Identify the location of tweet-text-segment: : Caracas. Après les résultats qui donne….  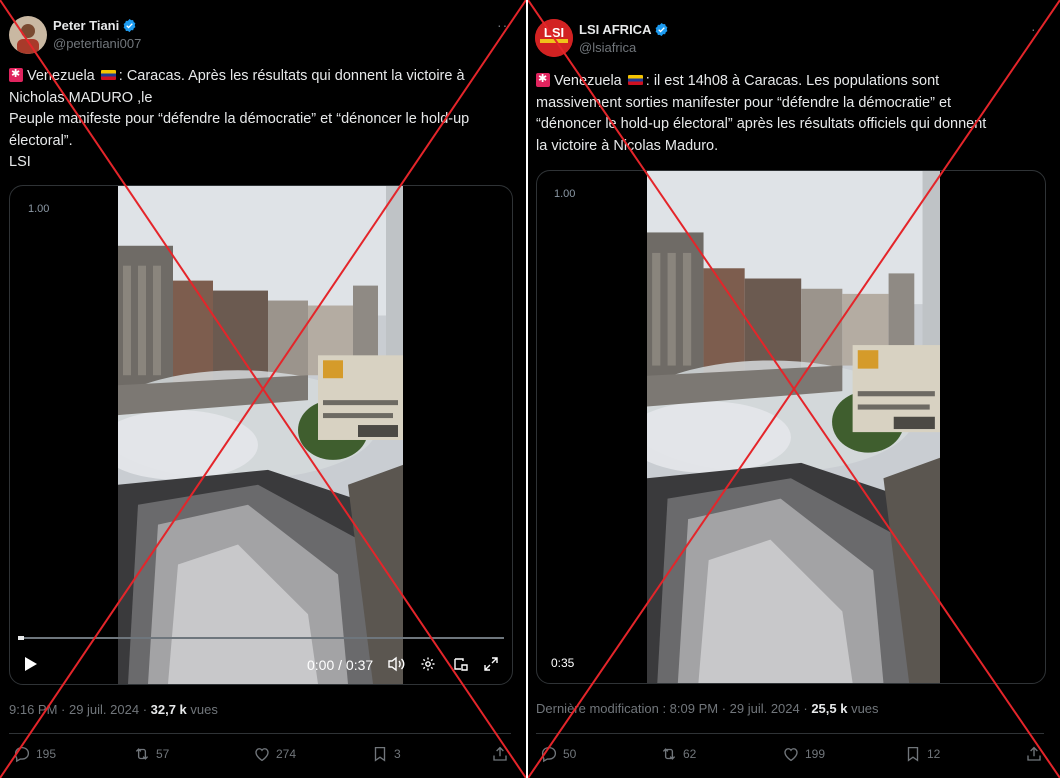
(291, 76).